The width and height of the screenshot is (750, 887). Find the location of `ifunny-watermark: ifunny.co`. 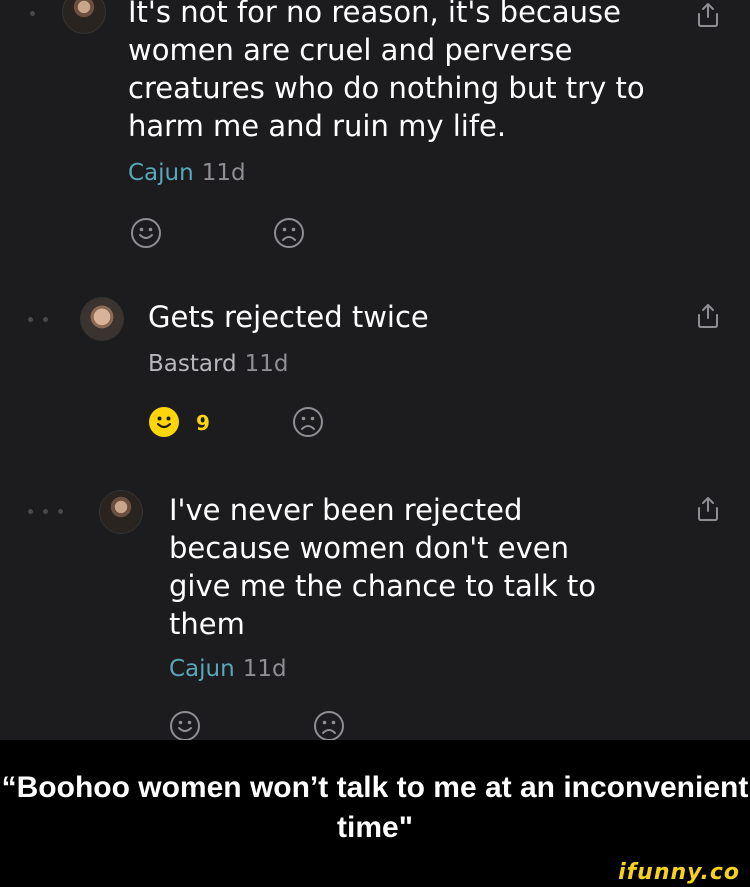

ifunny-watermark: ifunny.co is located at coordinates (679, 872).